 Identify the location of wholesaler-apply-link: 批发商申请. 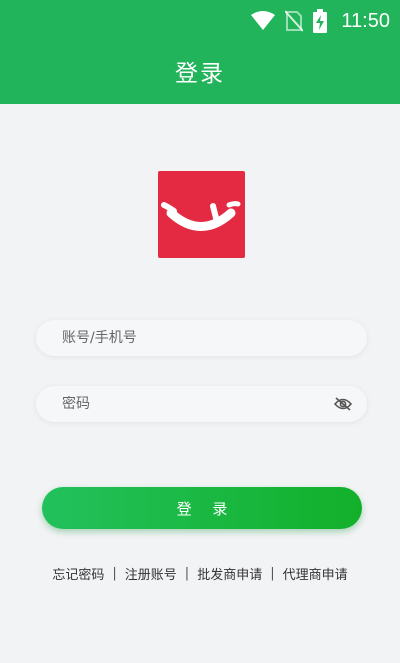
(229, 573).